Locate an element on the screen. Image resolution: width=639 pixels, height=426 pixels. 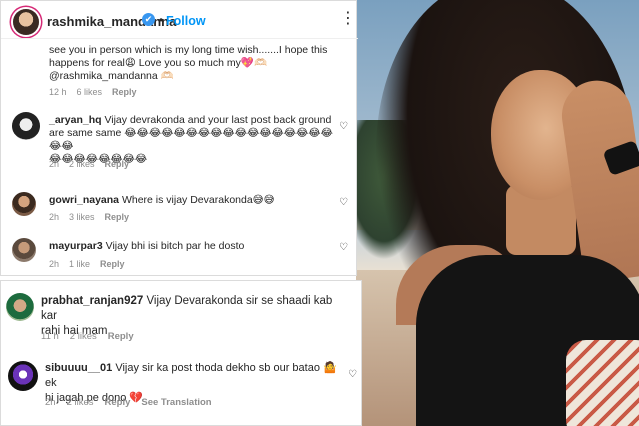
commenter-username: mayurpar3 is located at coordinates (76, 246).